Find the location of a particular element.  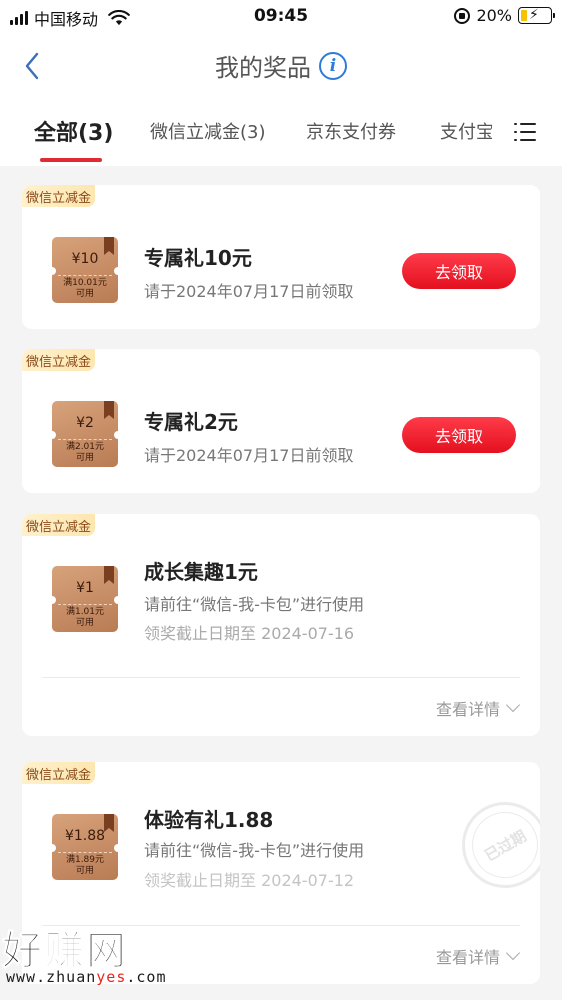

nav-title-group: 我的奖品 i is located at coordinates (281, 65).